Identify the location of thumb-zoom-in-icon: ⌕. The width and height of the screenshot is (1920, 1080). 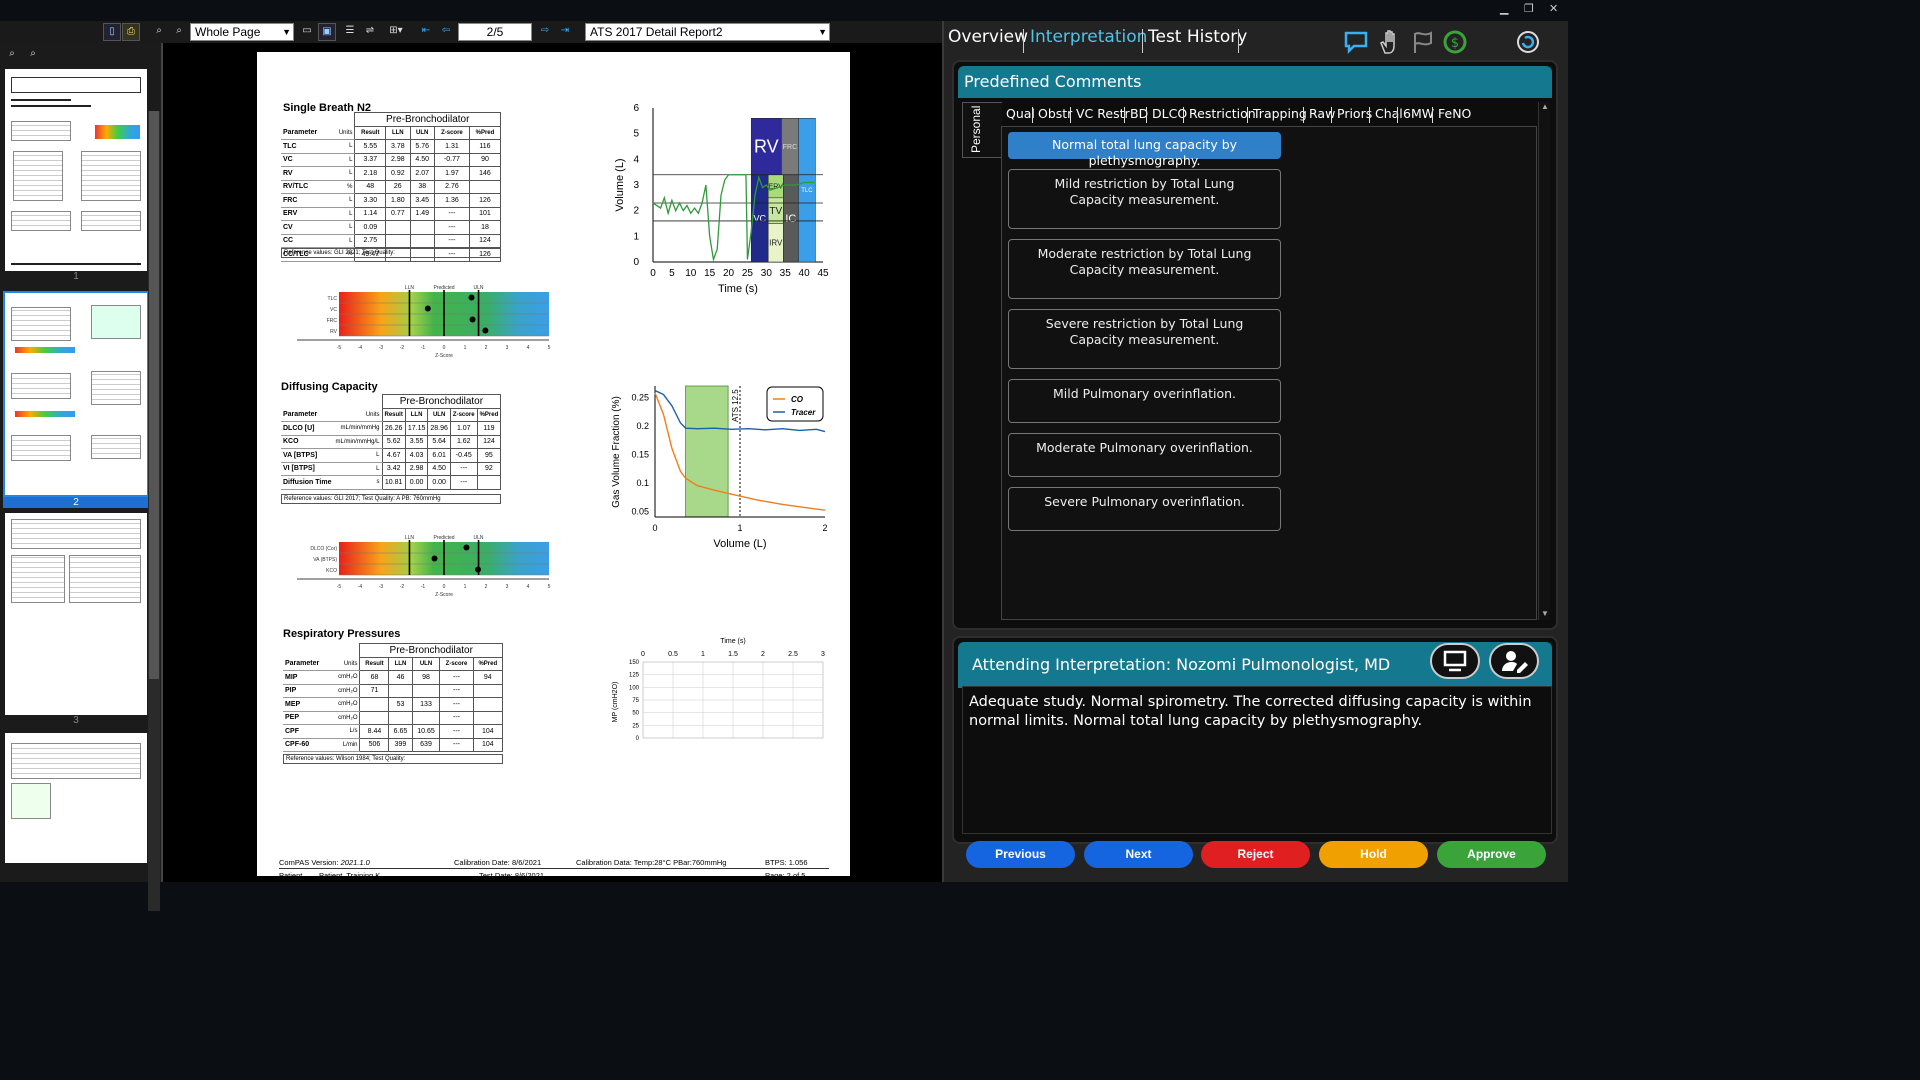
(33, 55).